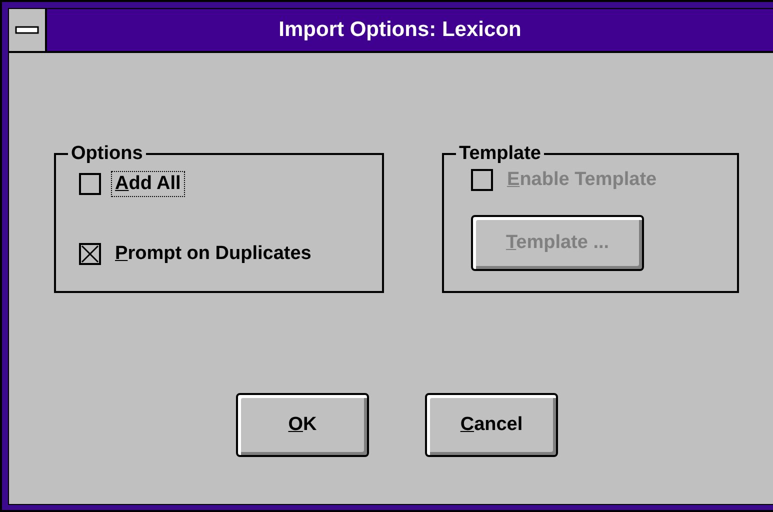 This screenshot has height=512, width=773. I want to click on system-menu-button, so click(28, 30).